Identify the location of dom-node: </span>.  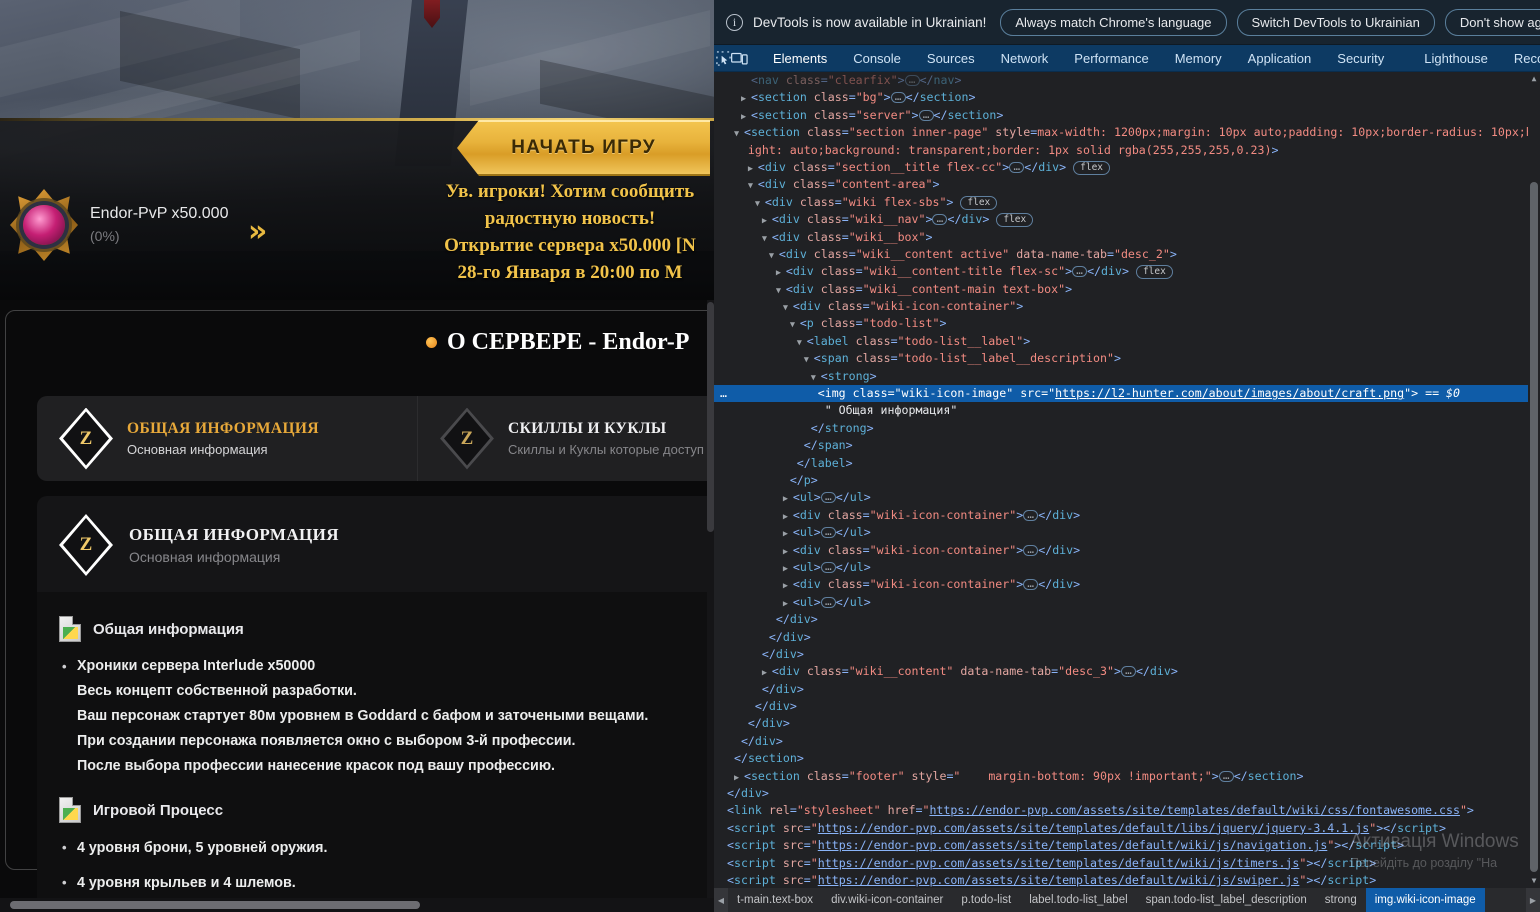
(1127, 445).